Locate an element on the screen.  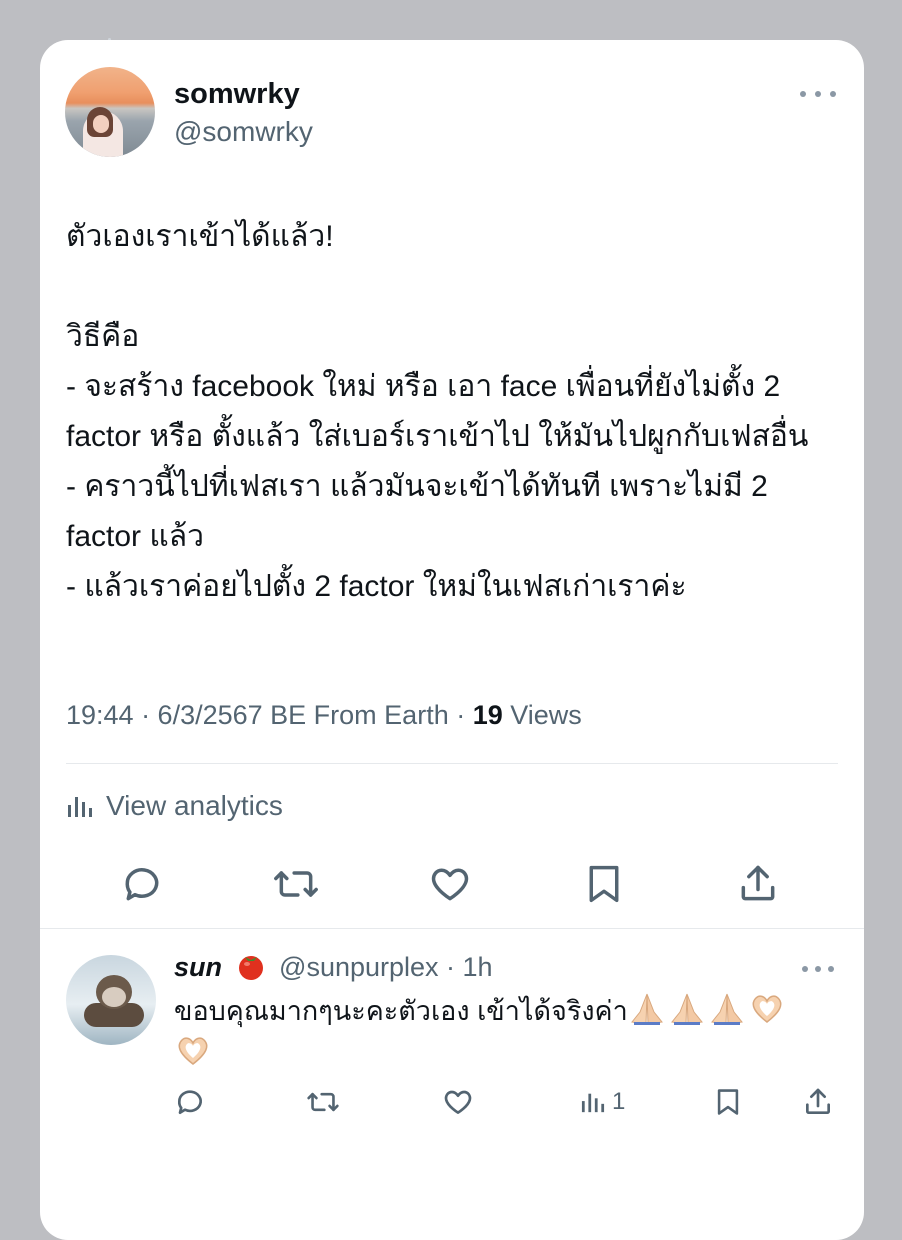
reply-handle-time: @sunpurplex · 1h is located at coordinates (386, 967).